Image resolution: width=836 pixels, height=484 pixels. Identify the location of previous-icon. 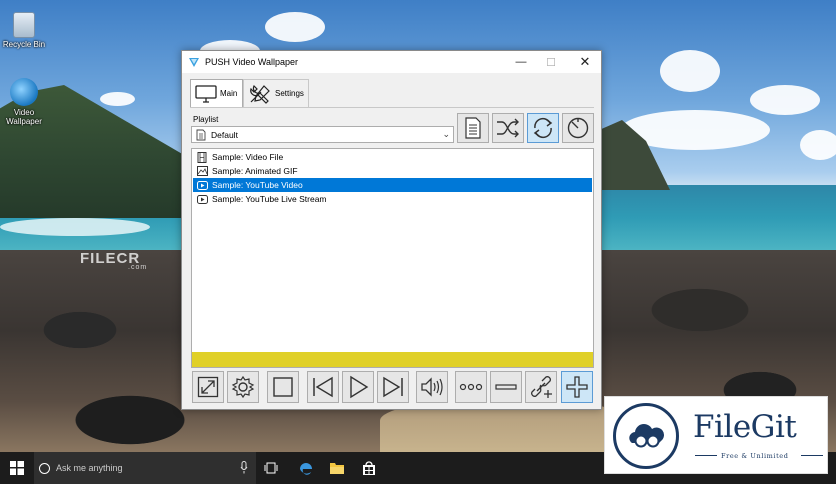
(323, 387).